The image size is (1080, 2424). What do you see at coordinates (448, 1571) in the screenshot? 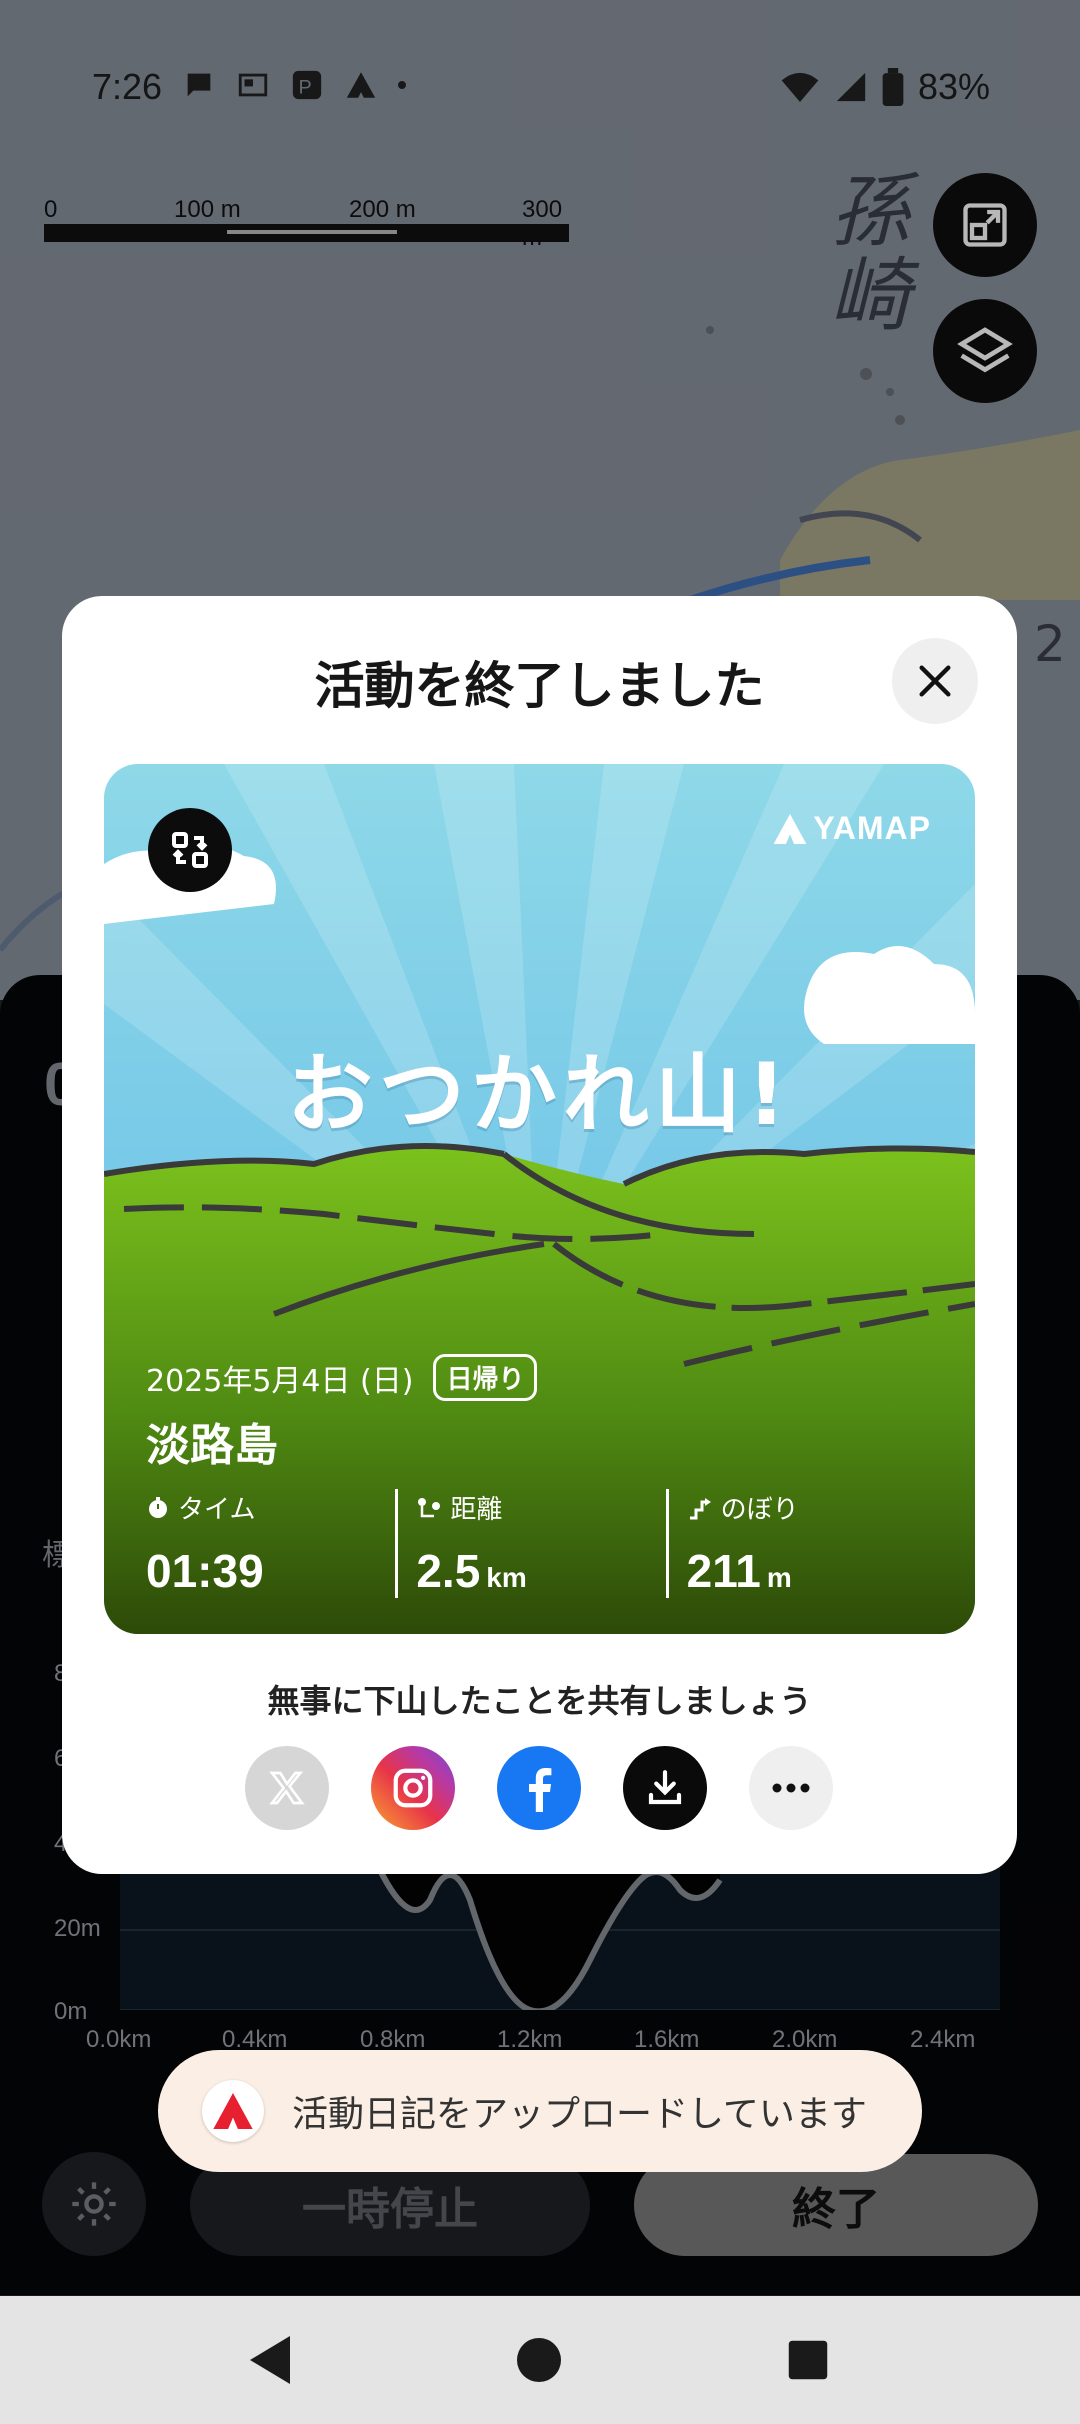
I see `stat-value: 2.5` at bounding box center [448, 1571].